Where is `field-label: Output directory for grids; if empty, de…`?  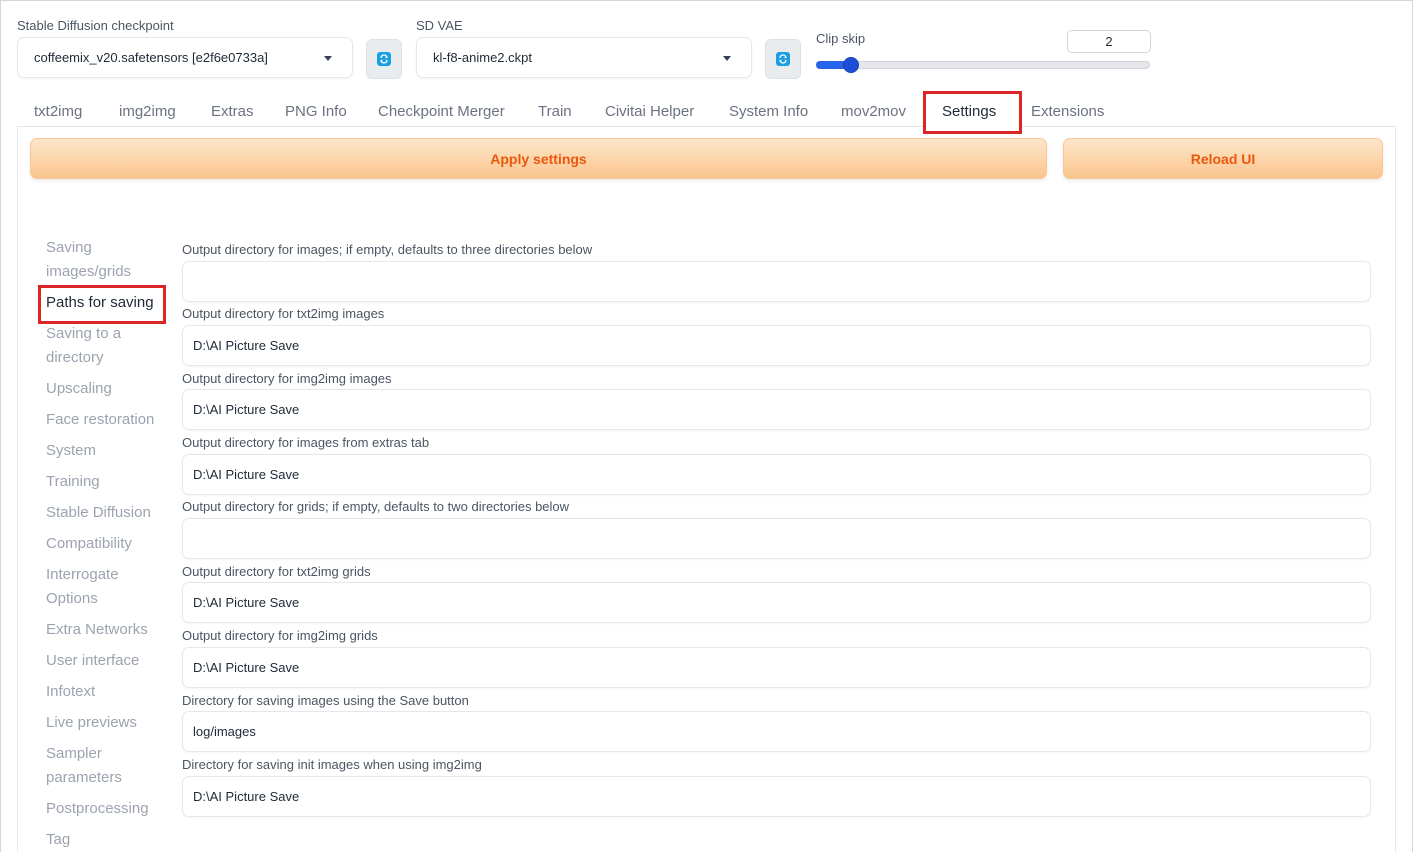 field-label: Output directory for grids; if empty, de… is located at coordinates (376, 506).